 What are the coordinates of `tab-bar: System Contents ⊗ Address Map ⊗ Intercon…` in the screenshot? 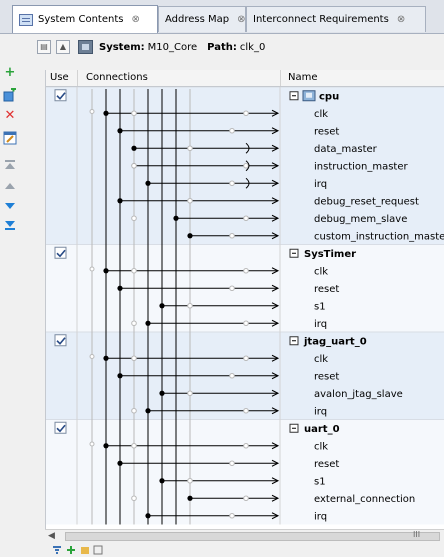 It's located at (222, 17).